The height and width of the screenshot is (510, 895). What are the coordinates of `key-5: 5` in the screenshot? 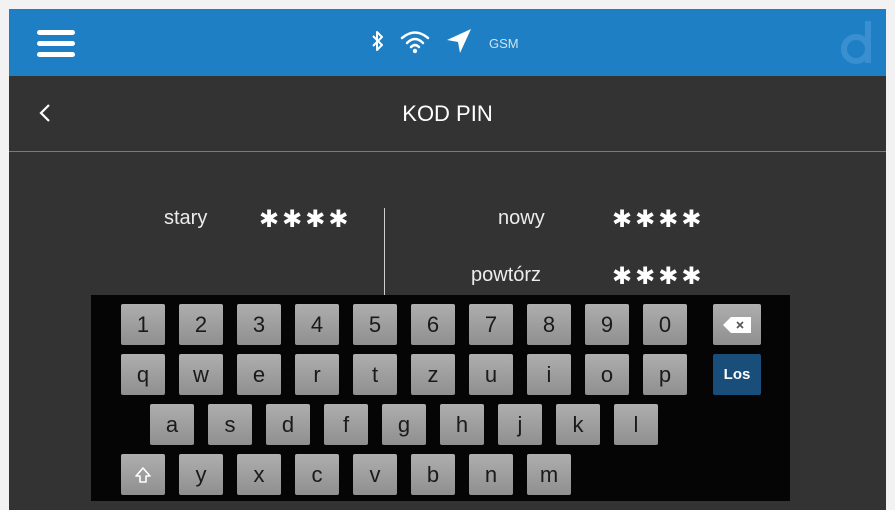 It's located at (375, 324).